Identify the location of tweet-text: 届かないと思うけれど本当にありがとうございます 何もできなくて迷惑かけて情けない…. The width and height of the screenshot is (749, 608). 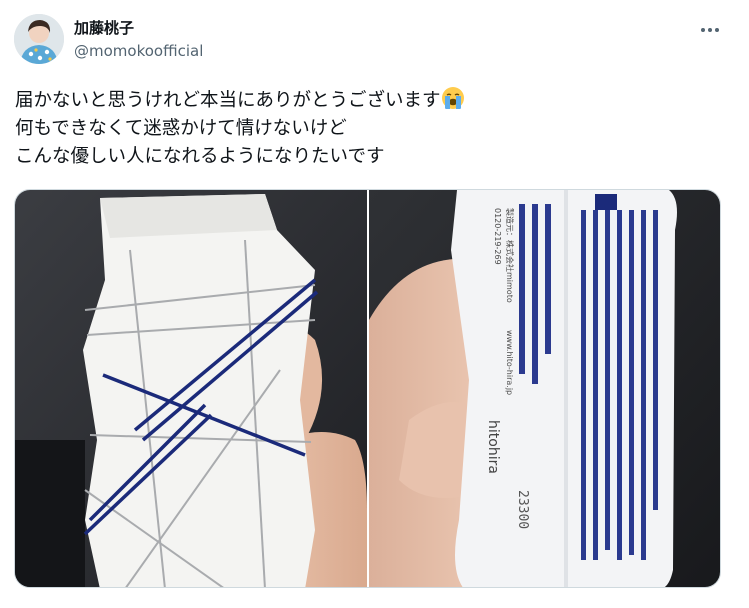
(375, 128).